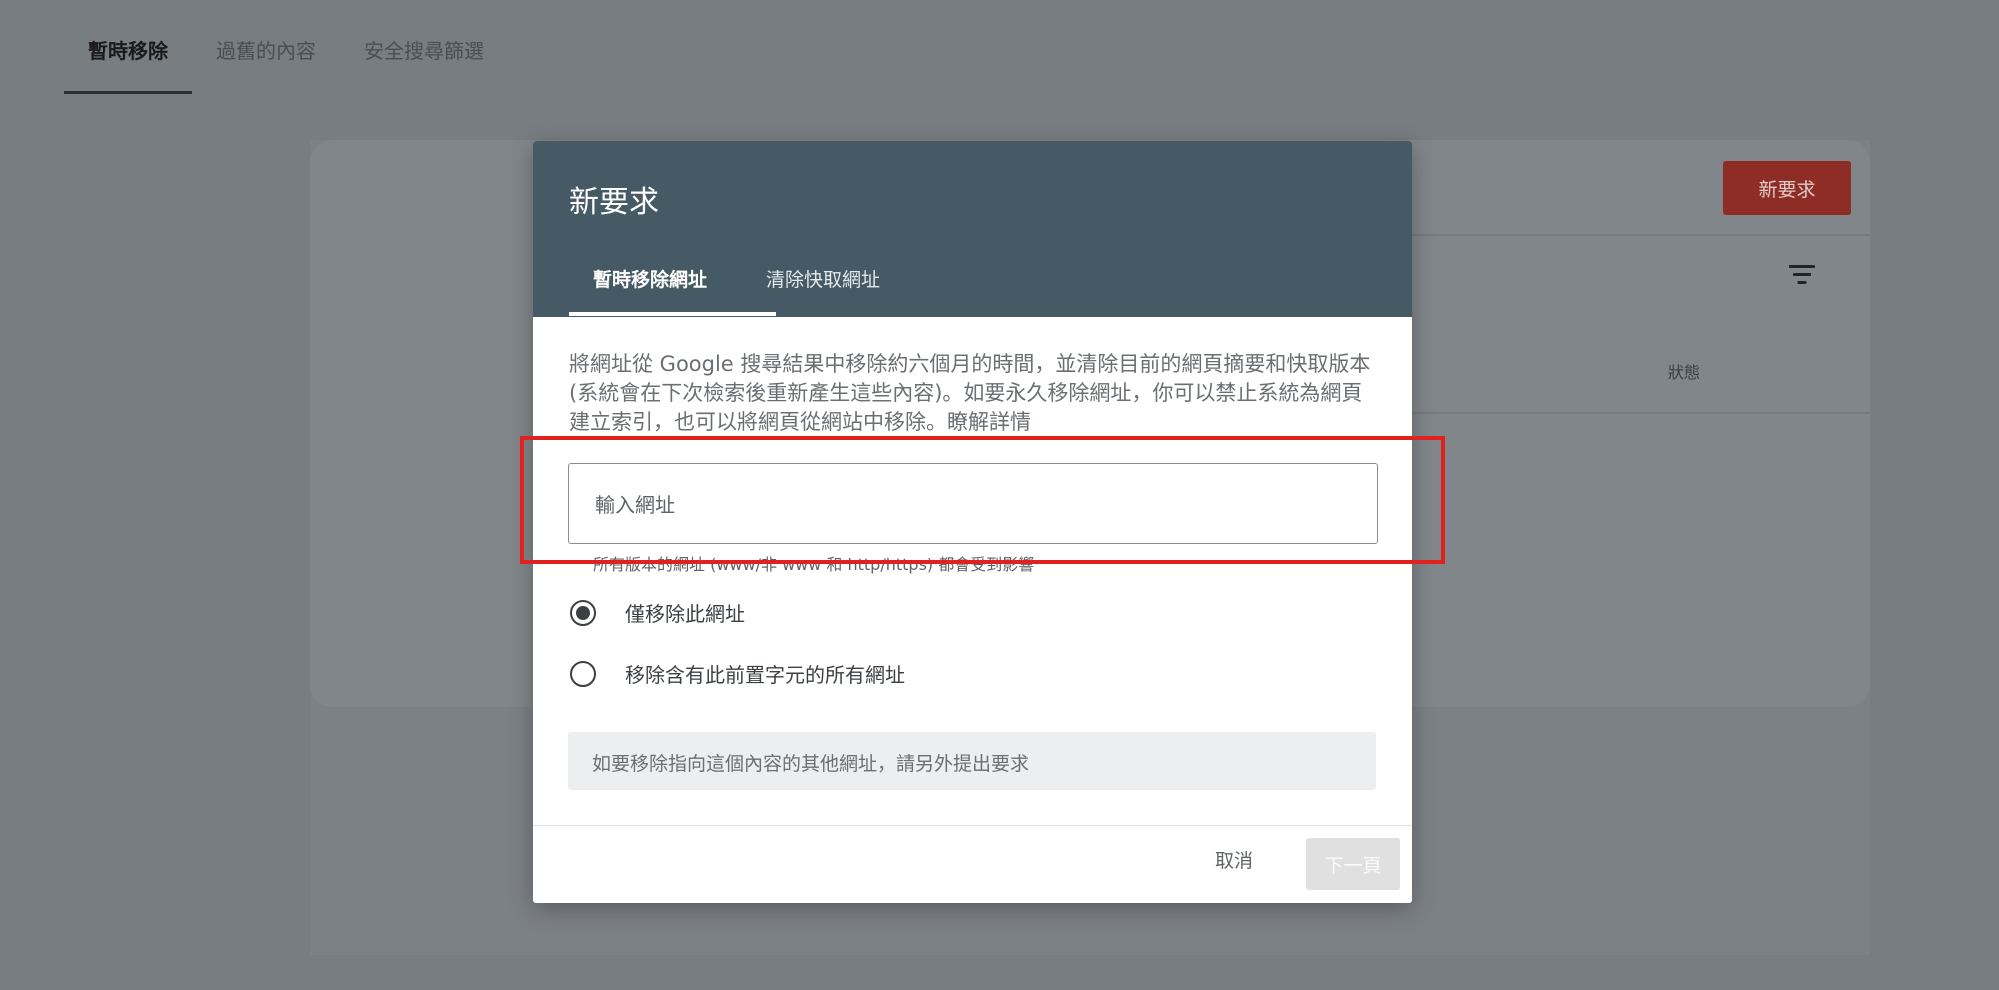 The height and width of the screenshot is (990, 1999). What do you see at coordinates (811, 764) in the screenshot?
I see `info-text: 如要移除指向這個內容的其他網址，請另外提出要求` at bounding box center [811, 764].